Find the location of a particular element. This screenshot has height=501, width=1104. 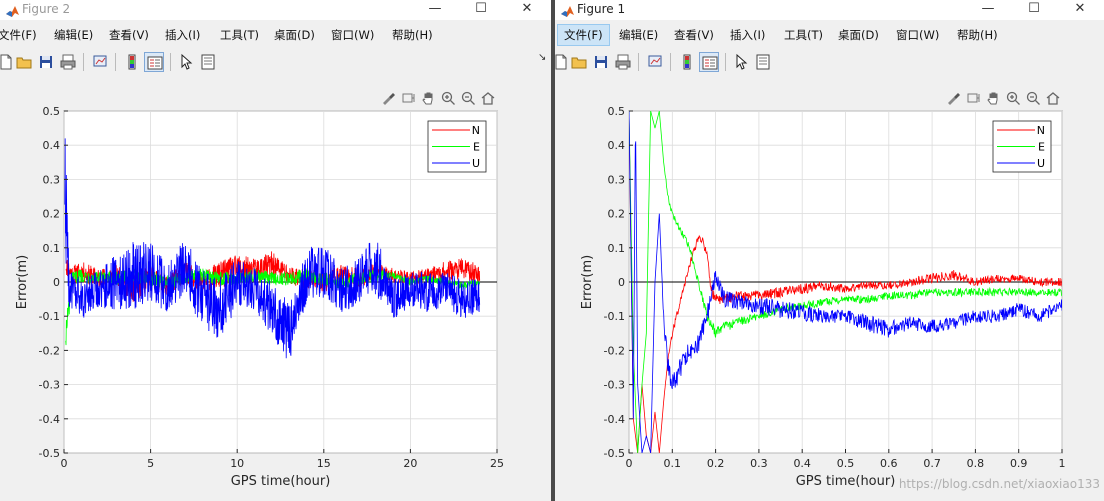

figure1-titlebar: Figure 1 — ☐ ✕ is located at coordinates (829, 10).